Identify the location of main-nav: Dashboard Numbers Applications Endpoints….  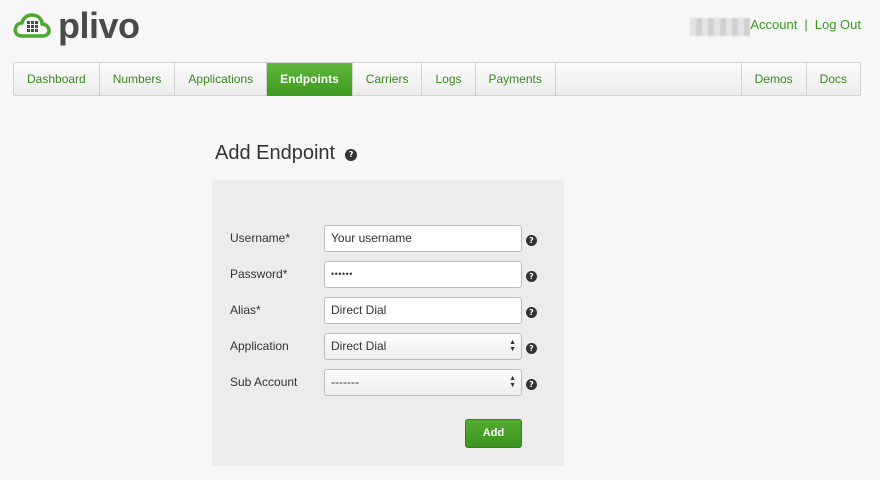
(437, 79).